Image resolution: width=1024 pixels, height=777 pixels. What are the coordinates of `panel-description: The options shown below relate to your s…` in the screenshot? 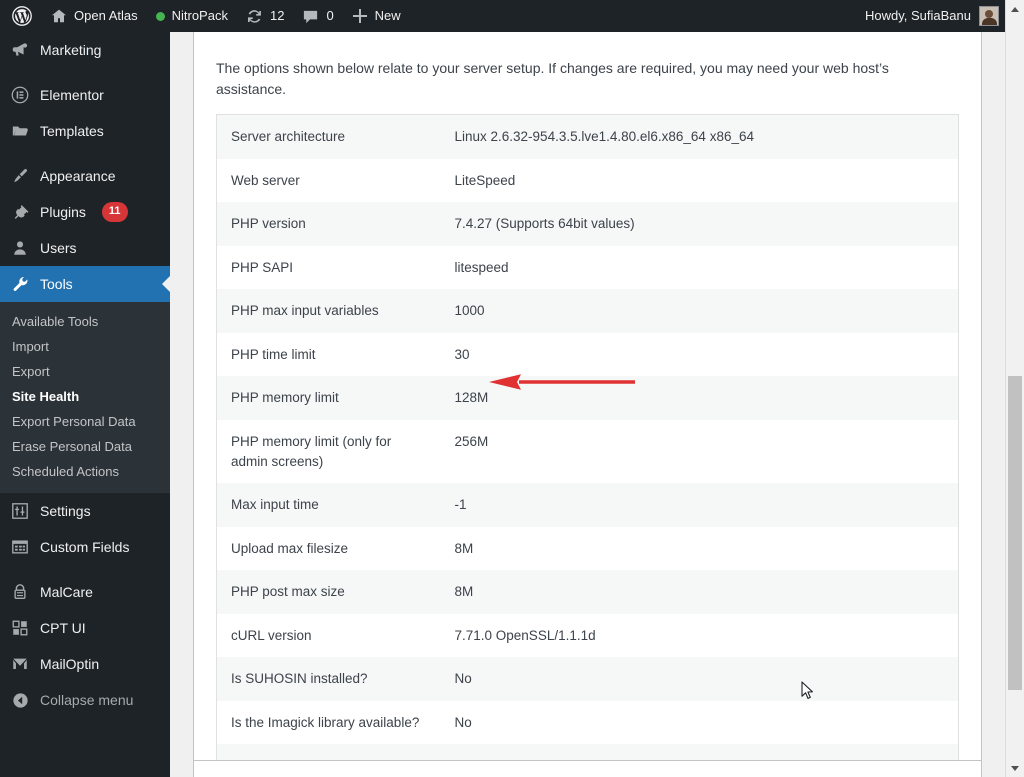 It's located at (552, 78).